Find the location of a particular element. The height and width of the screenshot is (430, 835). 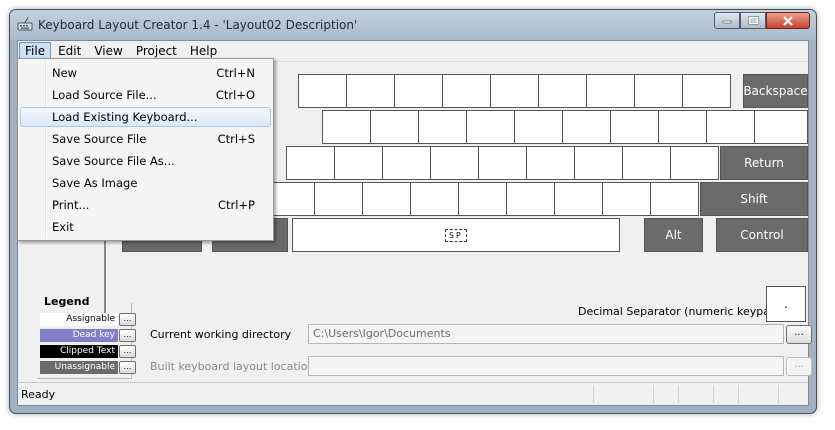

menu-item-new: New Ctrl+N is located at coordinates (145, 73).